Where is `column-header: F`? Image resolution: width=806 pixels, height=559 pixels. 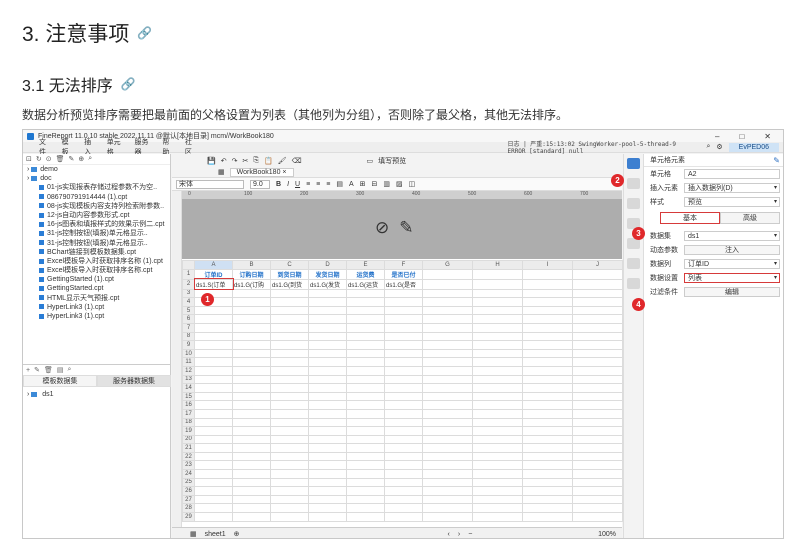
column-header: F is located at coordinates (403, 265).